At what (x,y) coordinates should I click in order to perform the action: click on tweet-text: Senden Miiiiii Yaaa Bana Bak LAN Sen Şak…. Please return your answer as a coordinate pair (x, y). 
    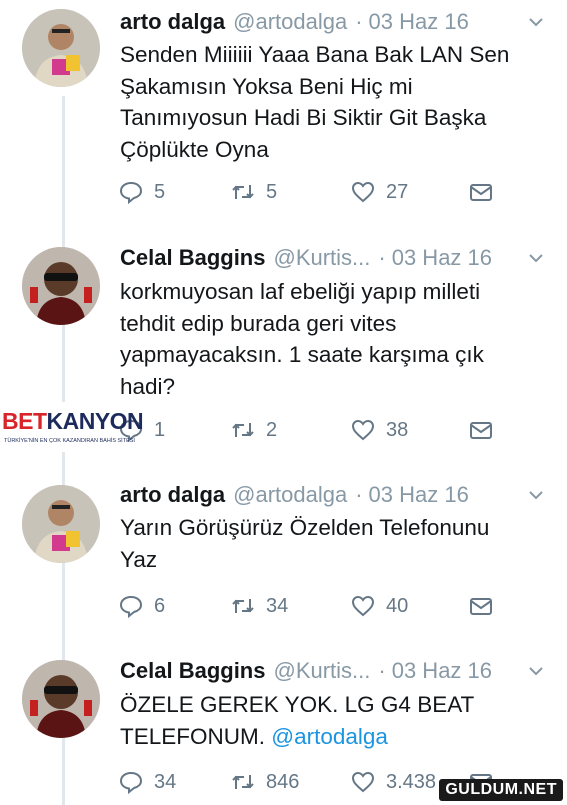
    Looking at the image, I should click on (330, 102).